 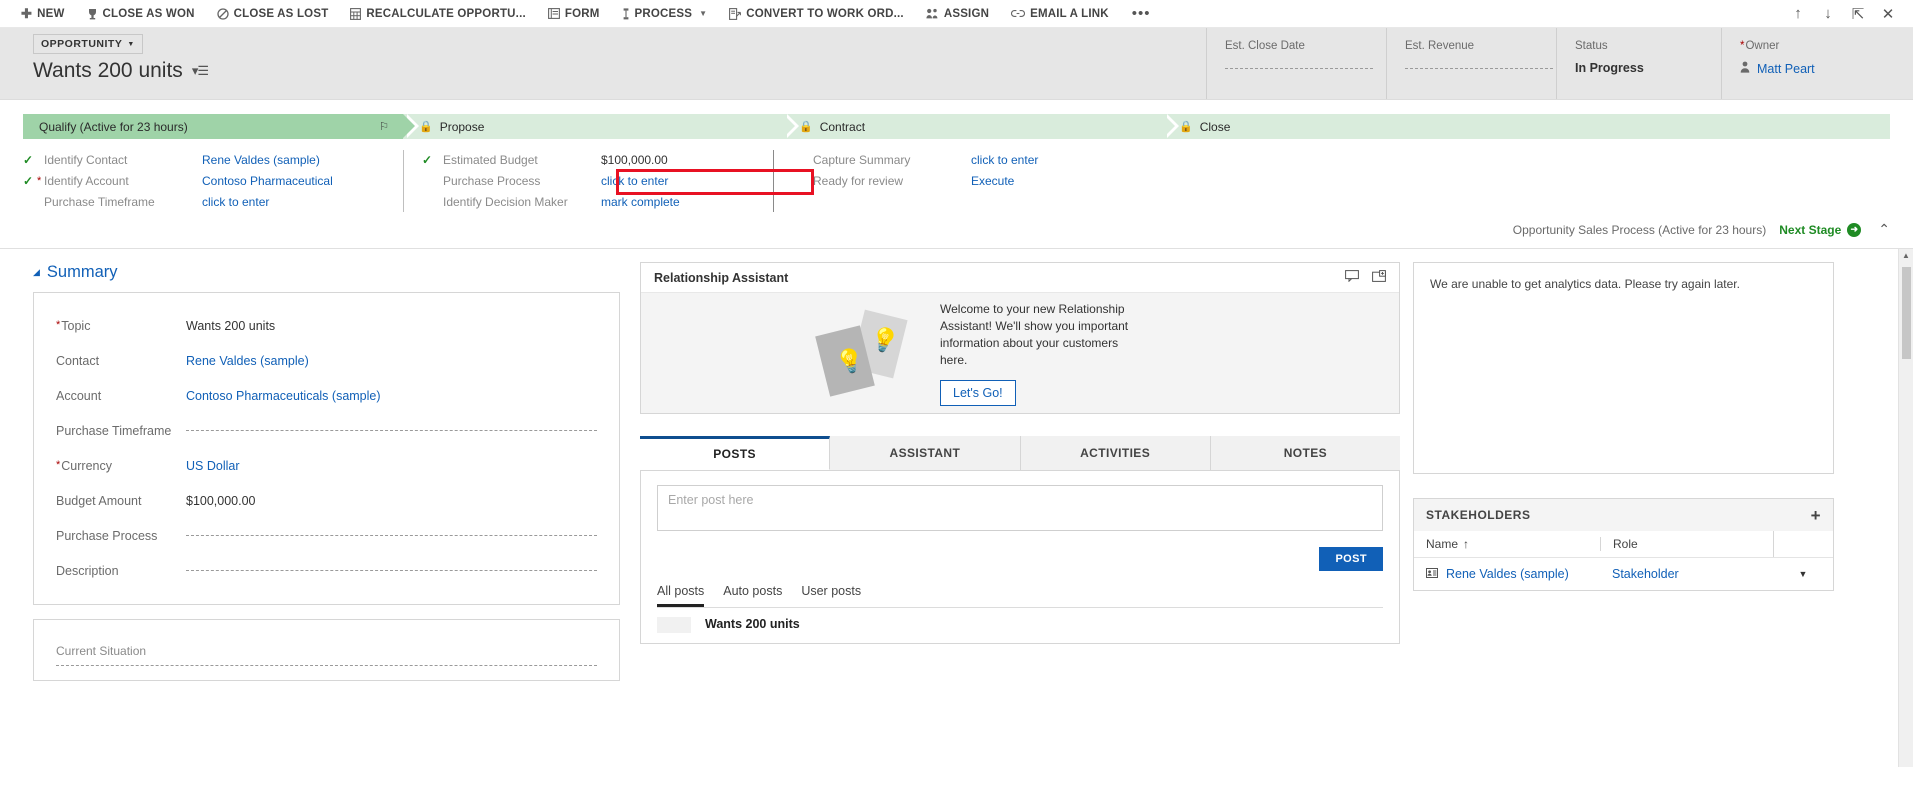 What do you see at coordinates (1888, 14) in the screenshot?
I see `close-icon: ✕` at bounding box center [1888, 14].